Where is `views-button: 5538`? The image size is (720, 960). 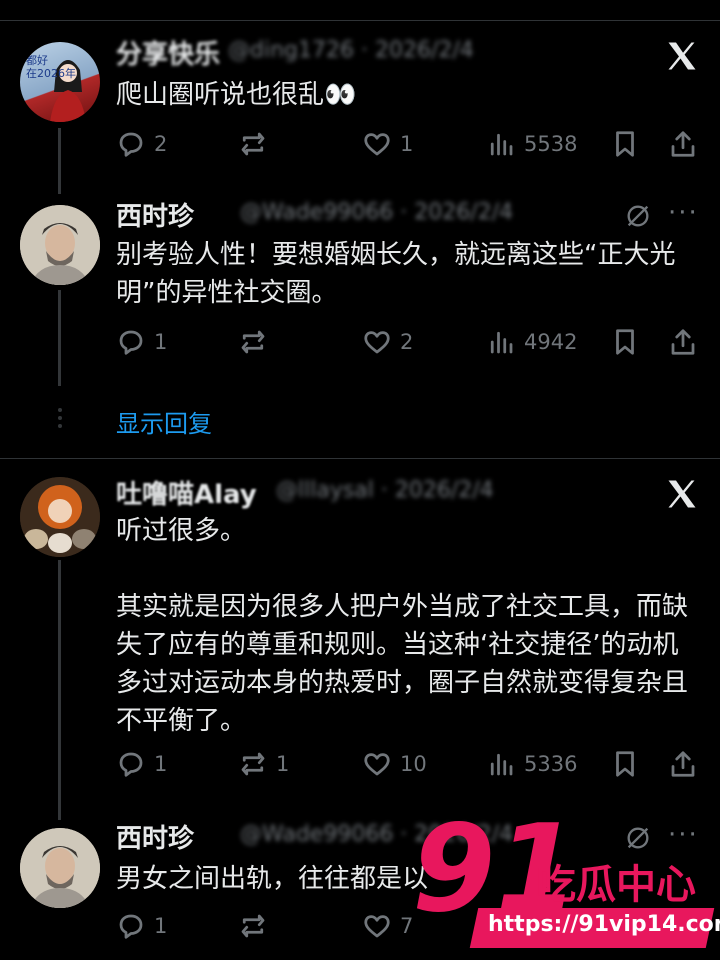
views-button: 5538 is located at coordinates (531, 144).